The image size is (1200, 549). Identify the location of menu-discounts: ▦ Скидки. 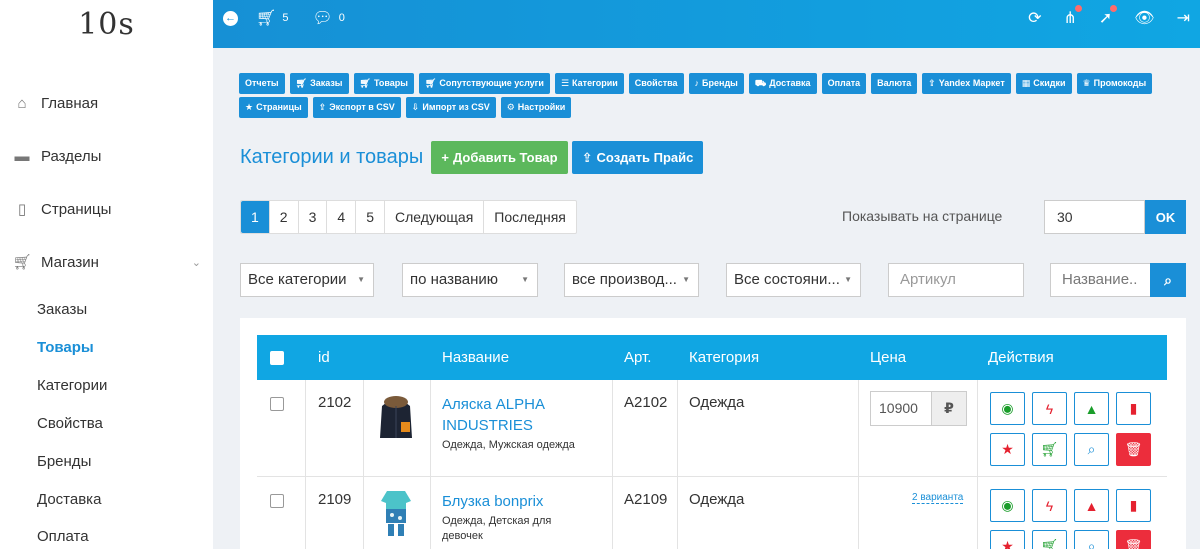
(1043, 83).